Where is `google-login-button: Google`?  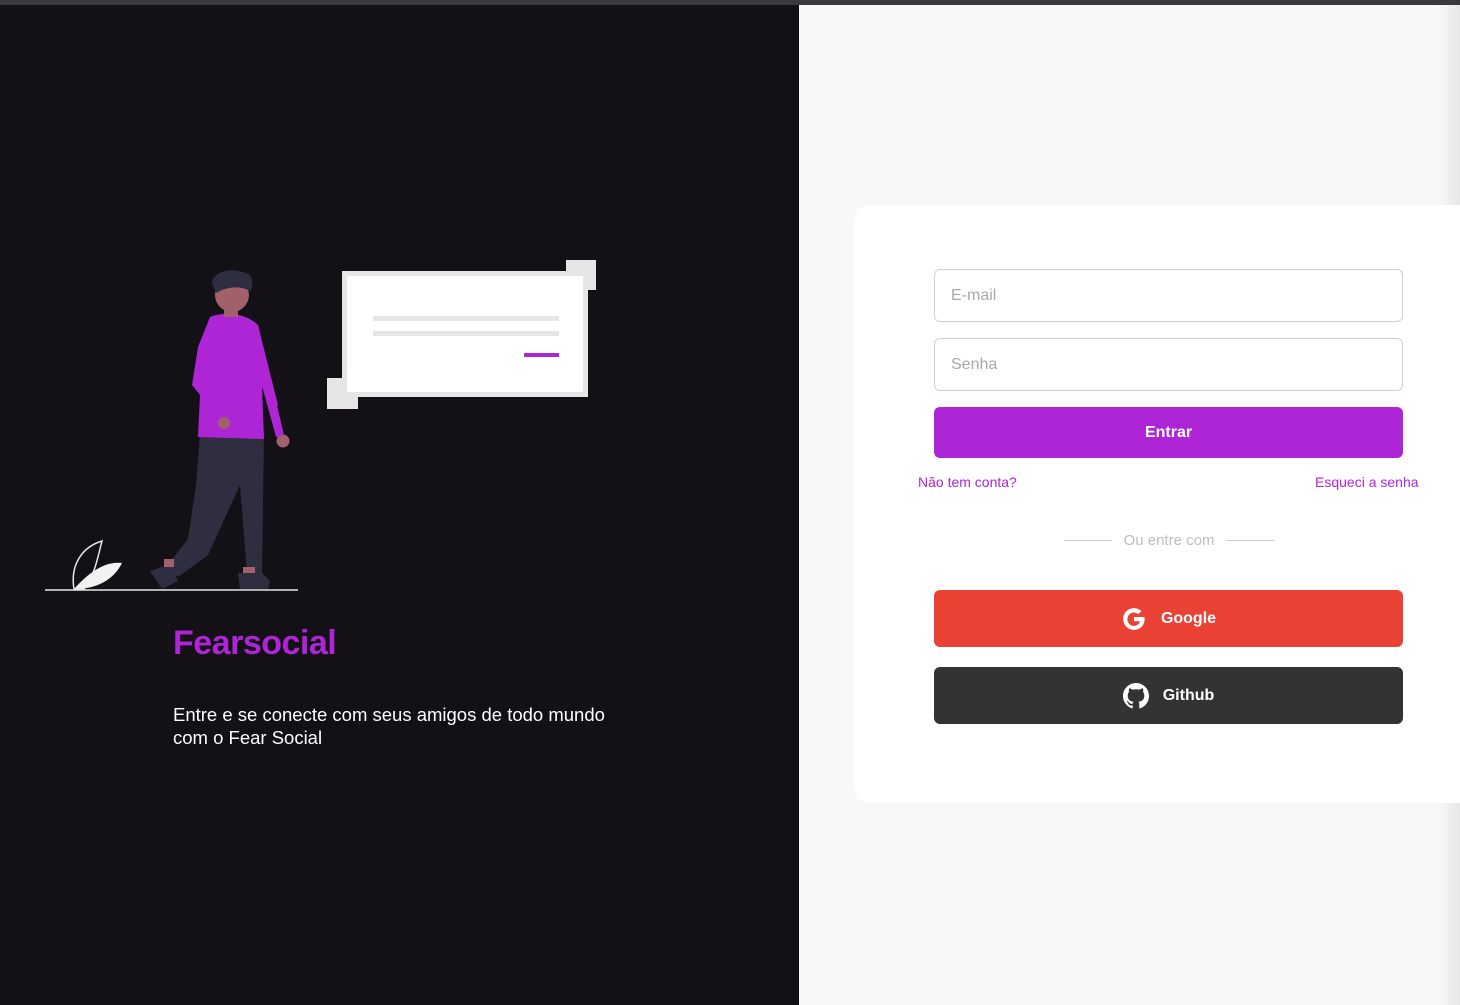
google-login-button: Google is located at coordinates (1168, 618).